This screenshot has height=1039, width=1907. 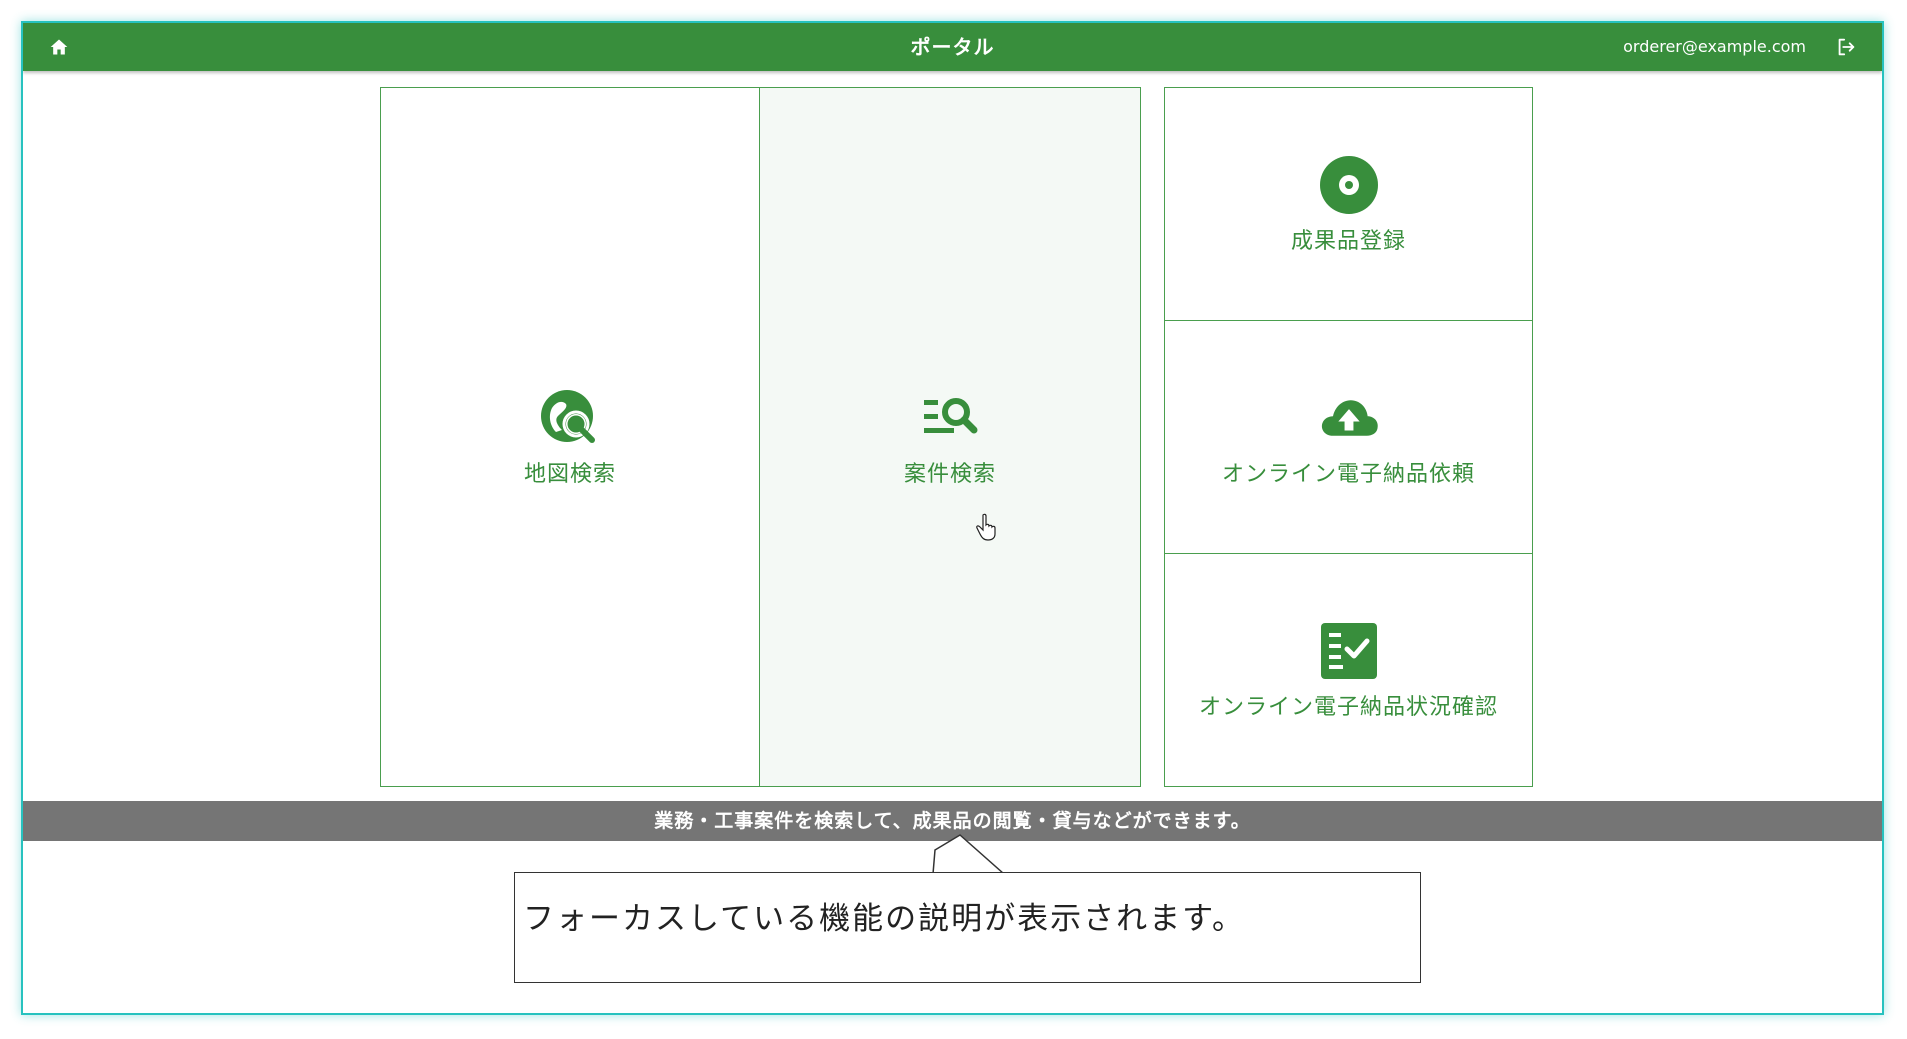 I want to click on tile-deliverable-register: 成果品登録, so click(x=1348, y=204).